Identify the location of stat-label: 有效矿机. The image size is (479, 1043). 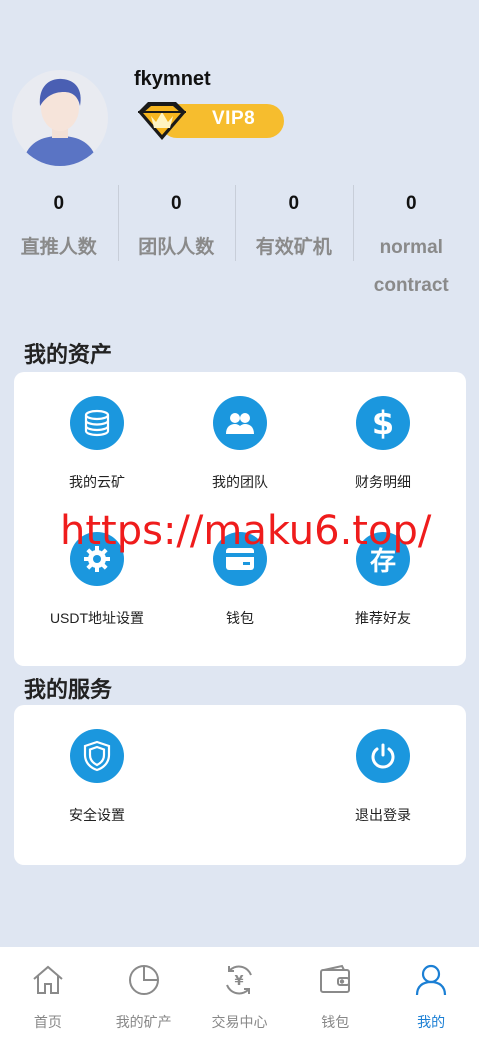
(293, 247).